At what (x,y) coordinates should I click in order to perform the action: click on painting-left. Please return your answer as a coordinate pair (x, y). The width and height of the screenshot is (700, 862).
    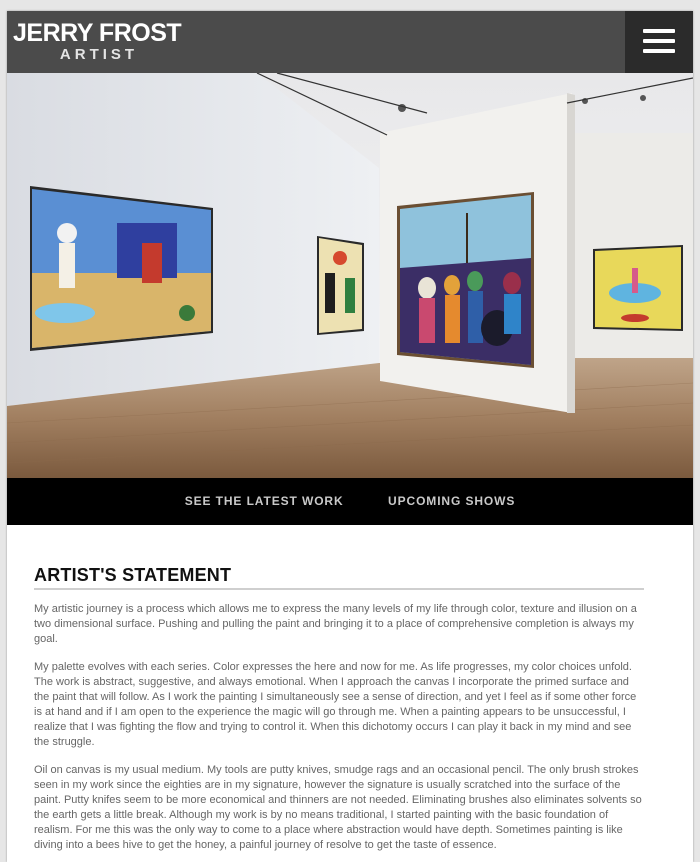
    Looking at the image, I should click on (121, 268).